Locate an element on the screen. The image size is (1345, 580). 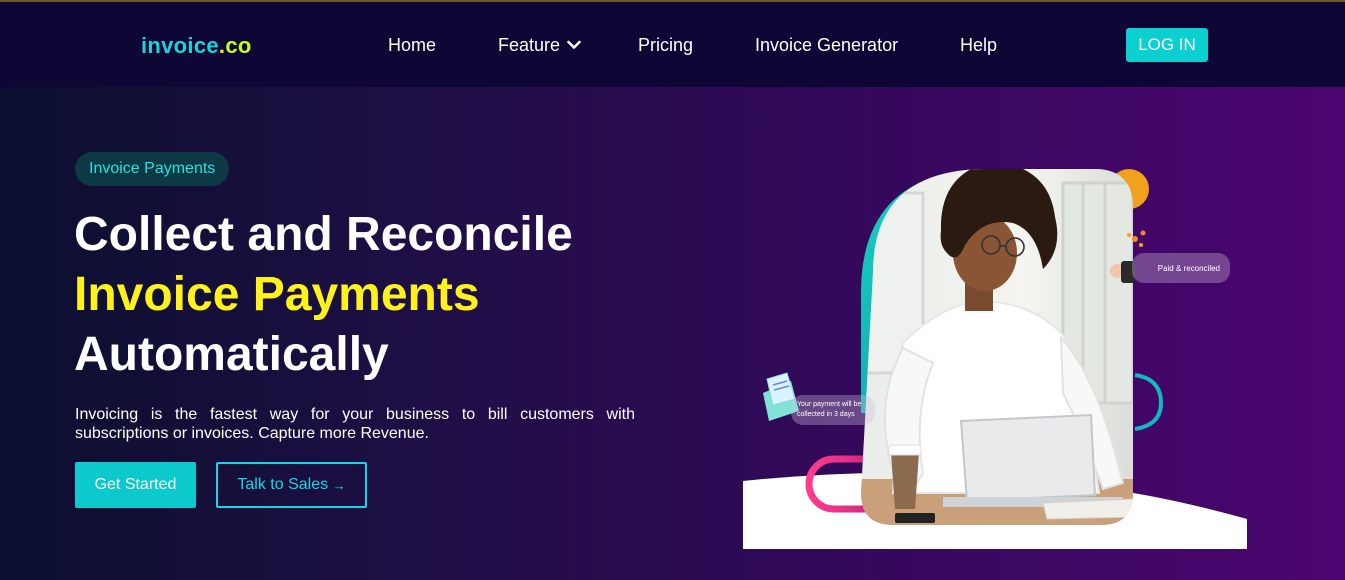
woman-photo is located at coordinates (997, 347).